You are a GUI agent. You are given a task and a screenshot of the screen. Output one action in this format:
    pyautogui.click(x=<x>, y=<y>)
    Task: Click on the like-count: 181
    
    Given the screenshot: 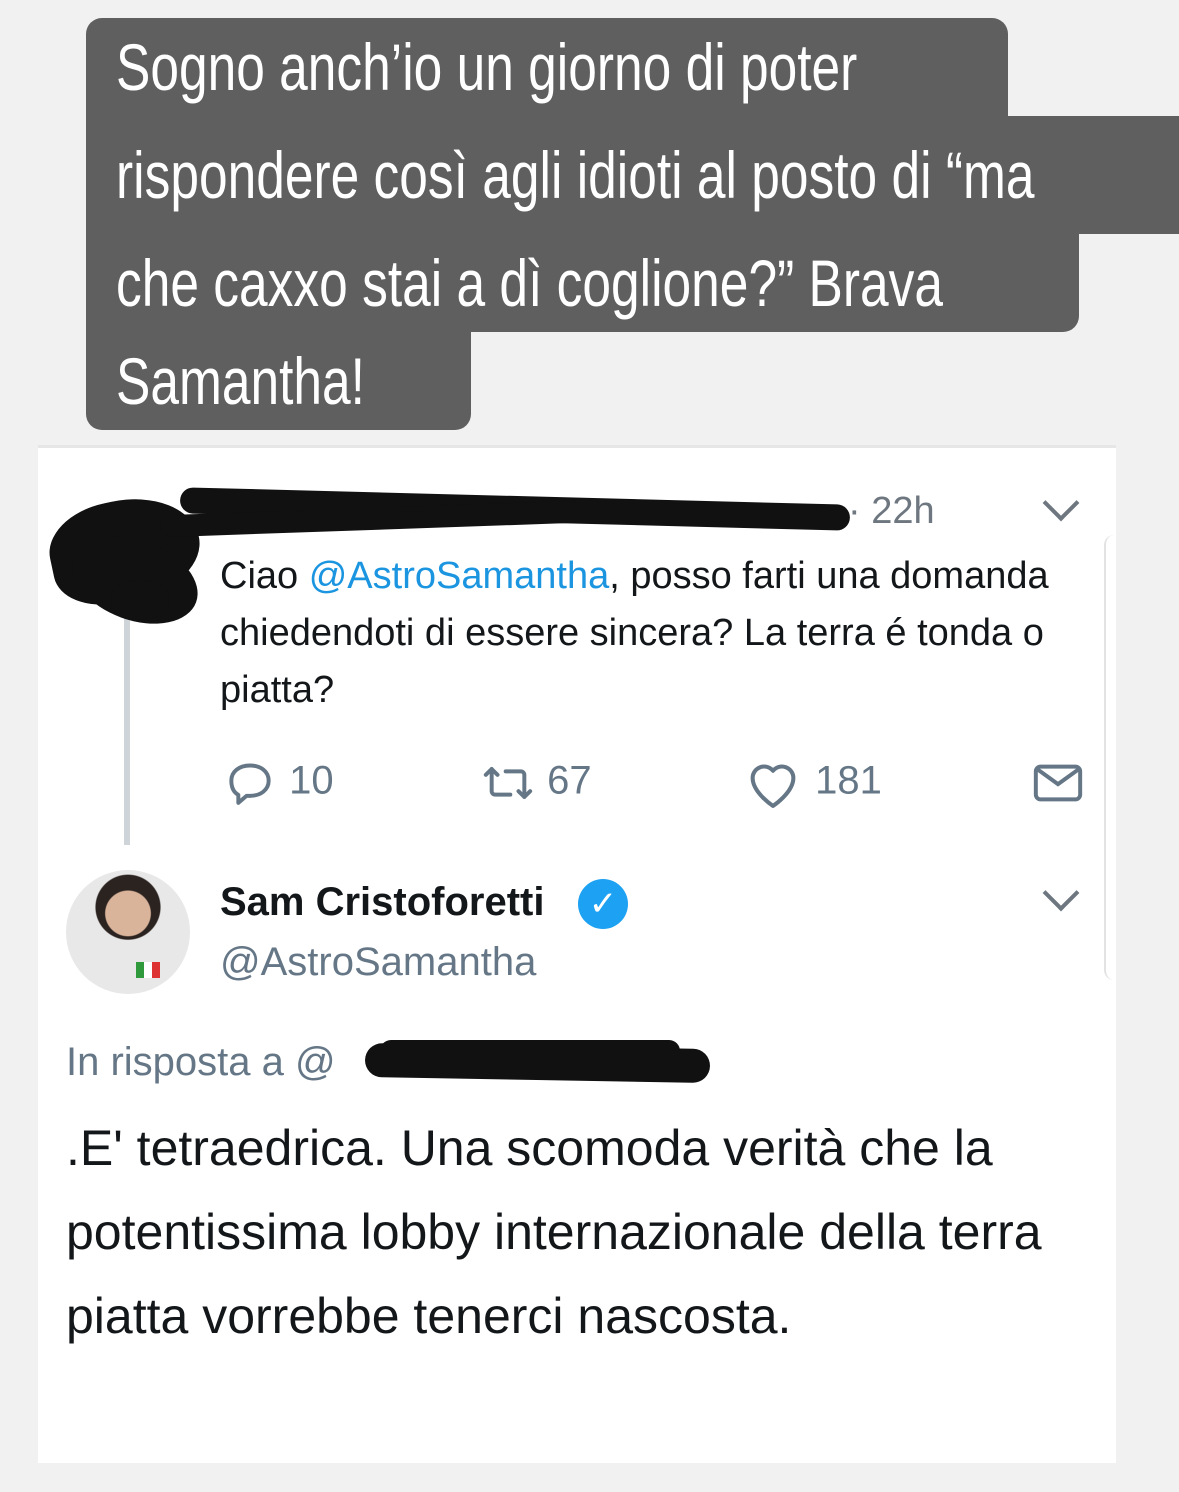 What is the action you would take?
    pyautogui.click(x=848, y=780)
    